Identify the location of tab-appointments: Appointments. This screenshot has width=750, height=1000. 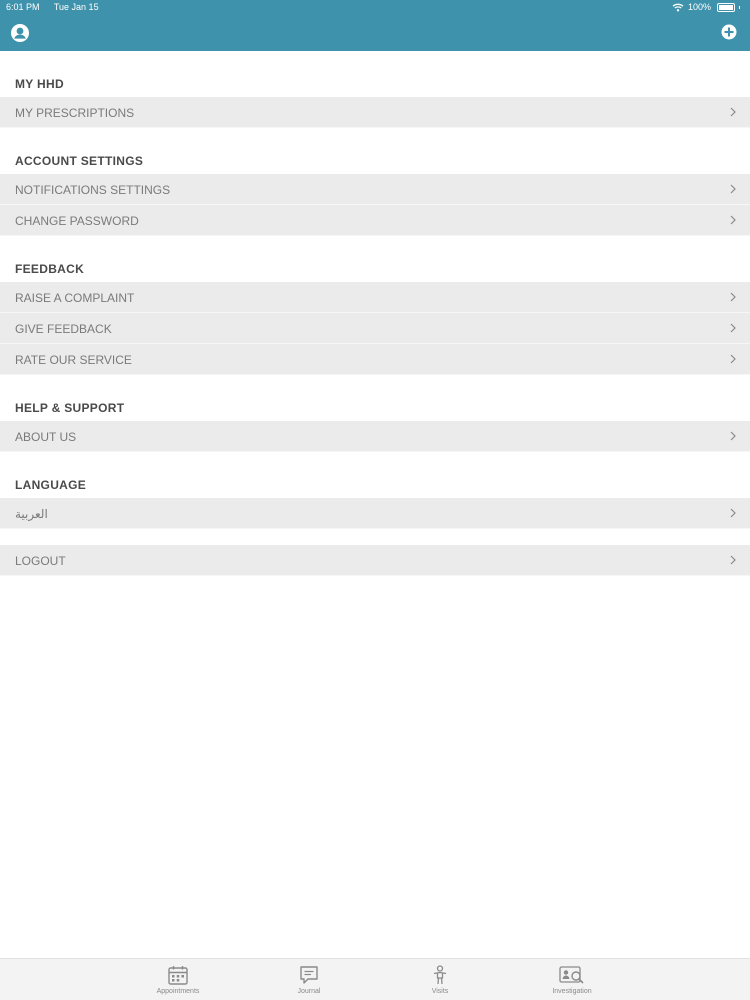
(178, 979).